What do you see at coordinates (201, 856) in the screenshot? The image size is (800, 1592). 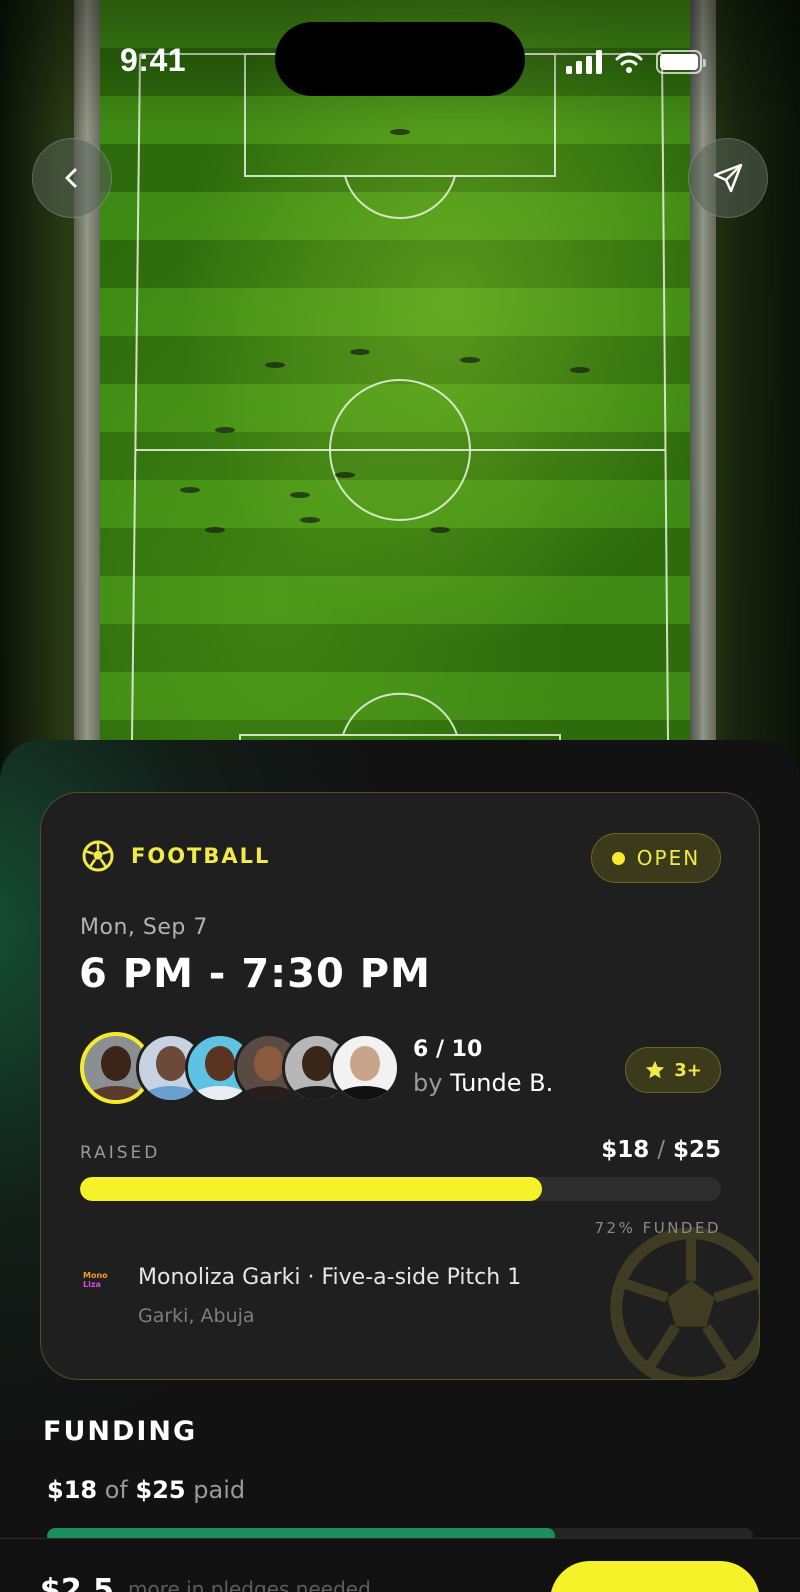 I see `sport-label: FOOTBALL` at bounding box center [201, 856].